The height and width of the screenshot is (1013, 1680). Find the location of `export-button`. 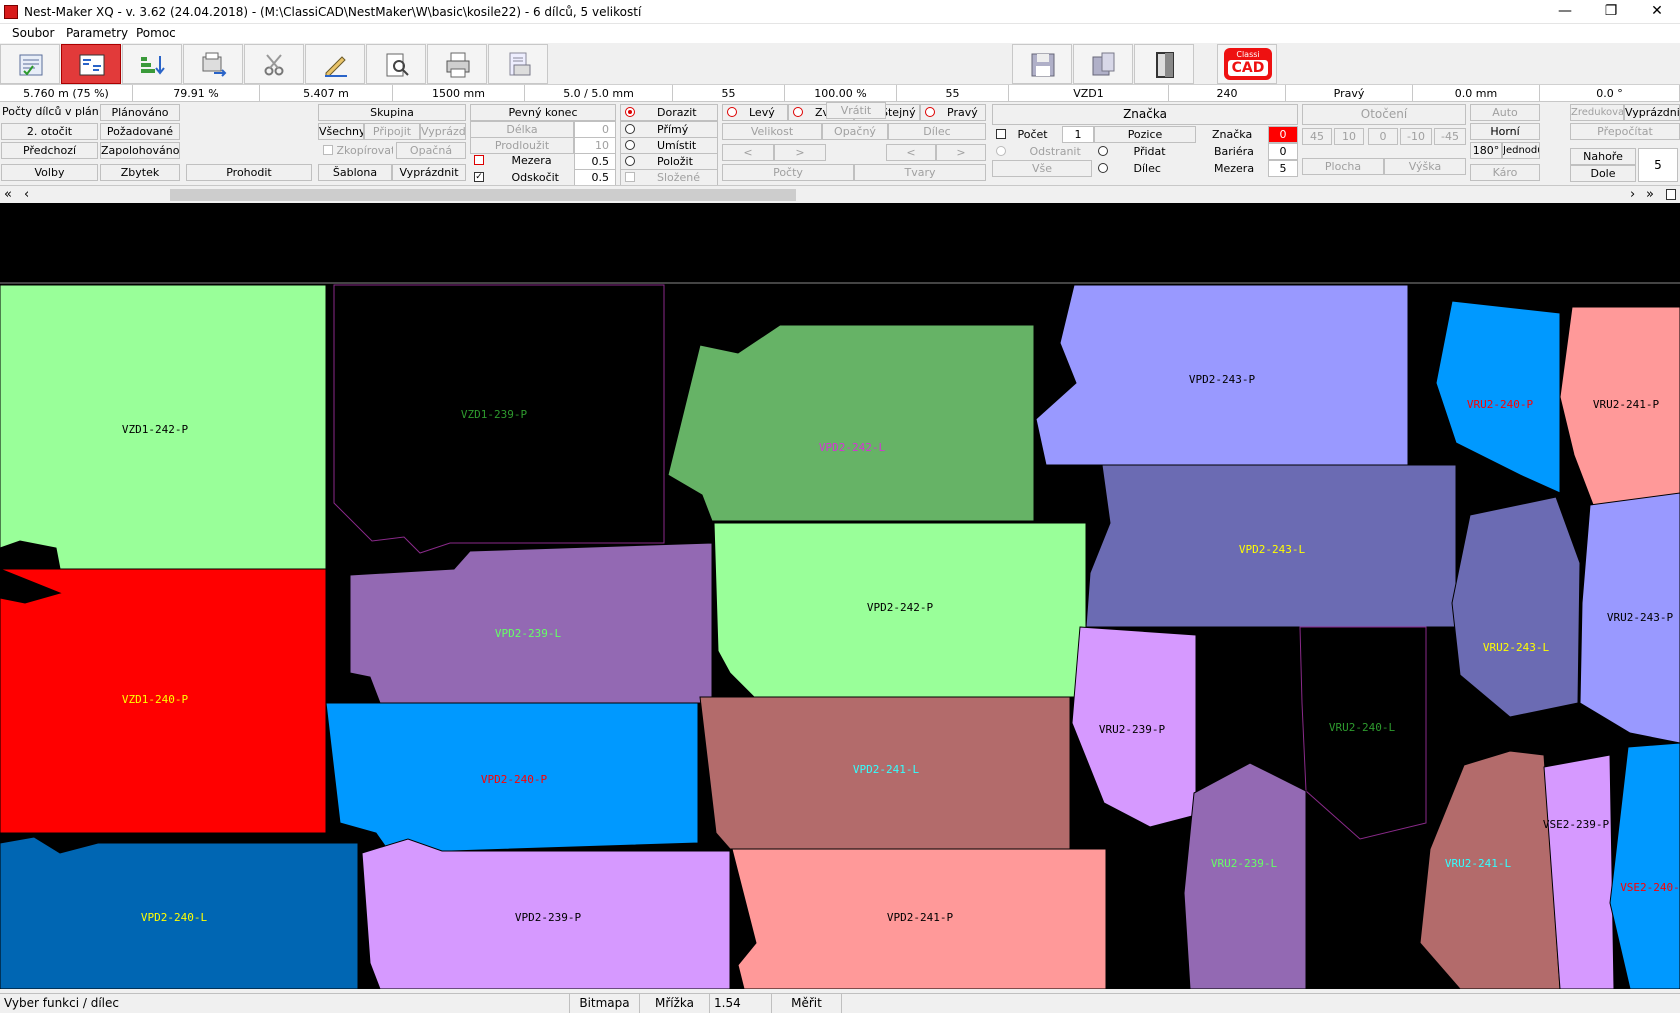

export-button is located at coordinates (213, 64).